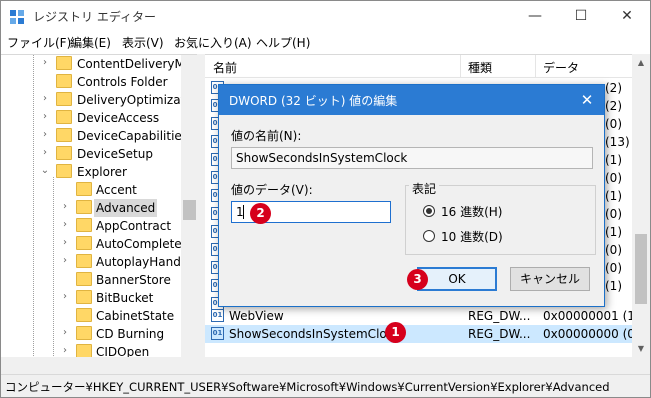  Describe the element at coordinates (429, 236) in the screenshot. I see `radio-decimal` at that location.